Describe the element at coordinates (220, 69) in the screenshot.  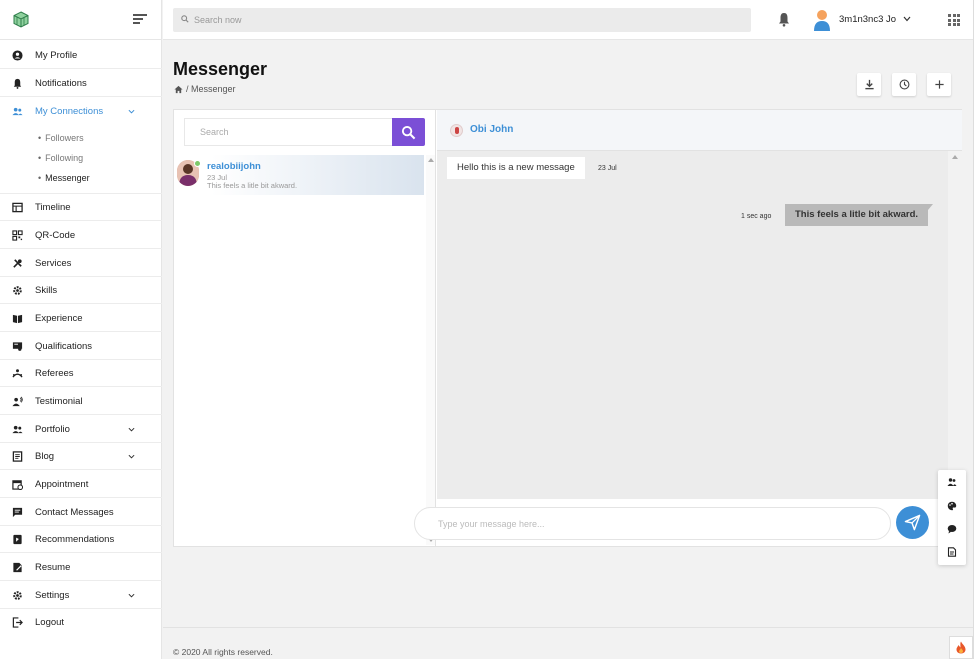
I see `page-title: Messenger` at that location.